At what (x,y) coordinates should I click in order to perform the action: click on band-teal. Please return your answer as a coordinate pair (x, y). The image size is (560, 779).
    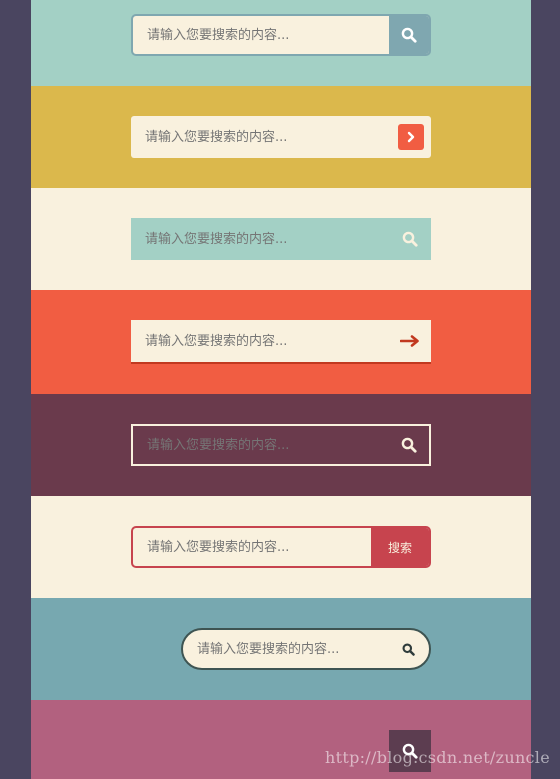
    Looking at the image, I should click on (281, 649).